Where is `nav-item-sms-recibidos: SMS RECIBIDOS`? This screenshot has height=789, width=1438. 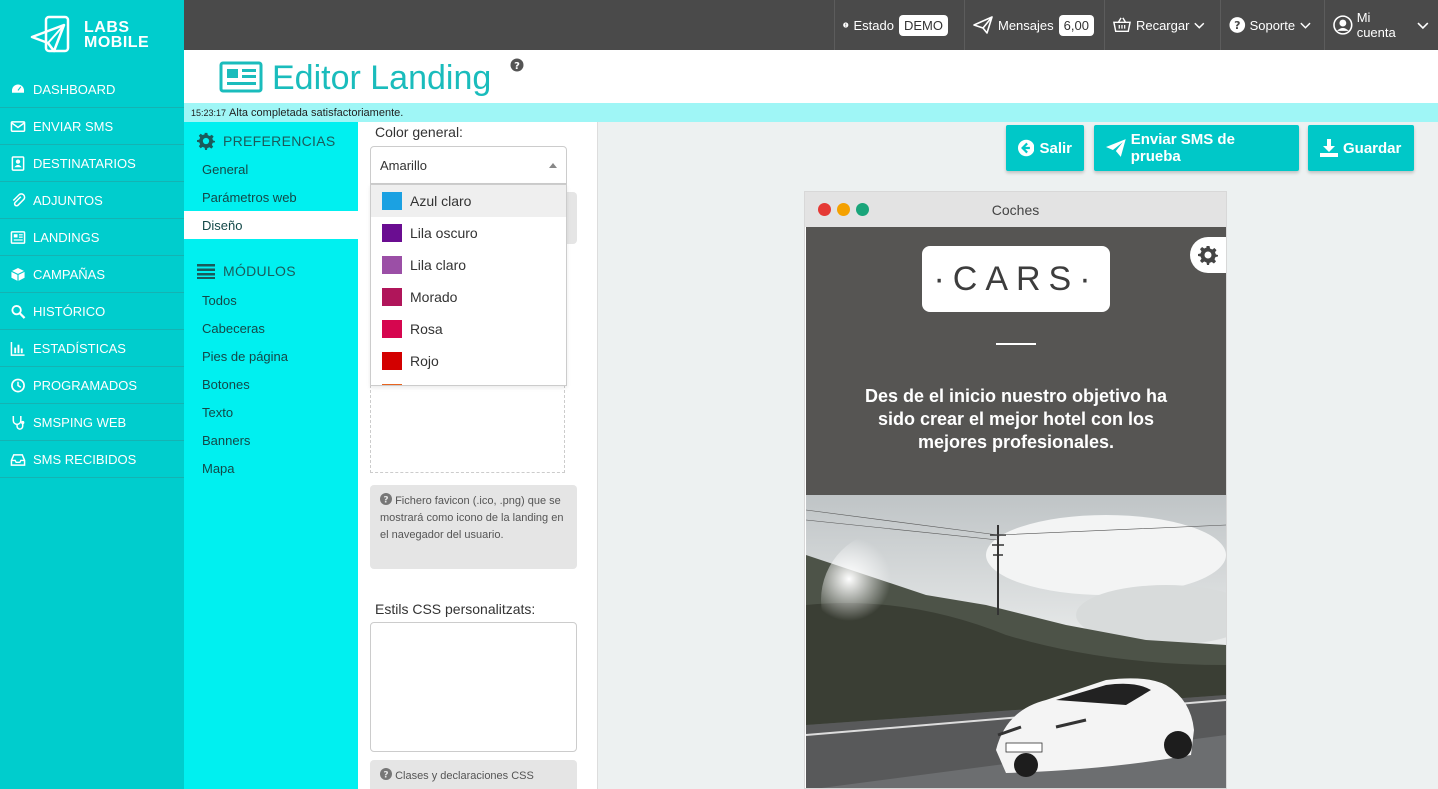 nav-item-sms-recibidos: SMS RECIBIDOS is located at coordinates (92, 459).